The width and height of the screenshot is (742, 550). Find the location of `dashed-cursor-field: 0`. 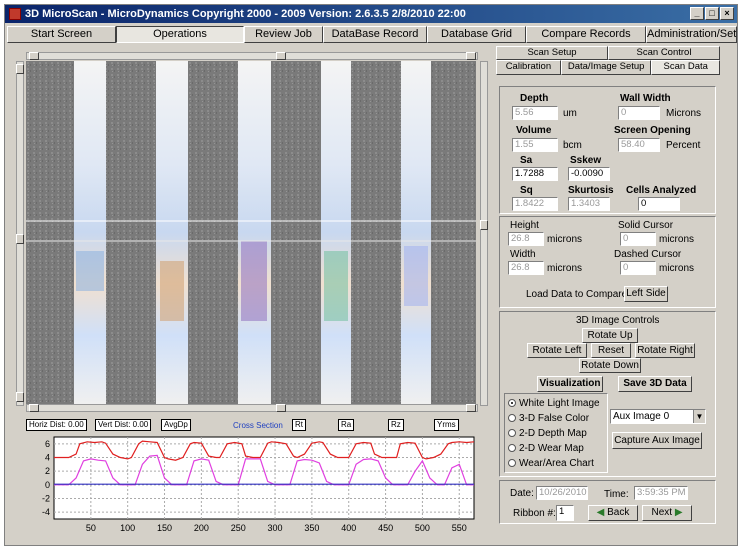

dashed-cursor-field: 0 is located at coordinates (638, 268).